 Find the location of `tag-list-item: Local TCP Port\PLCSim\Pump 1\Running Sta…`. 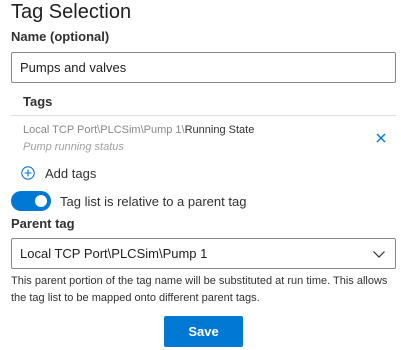

tag-list-item: Local TCP Port\PLCSim\Pump 1\Running Sta… is located at coordinates (203, 140).